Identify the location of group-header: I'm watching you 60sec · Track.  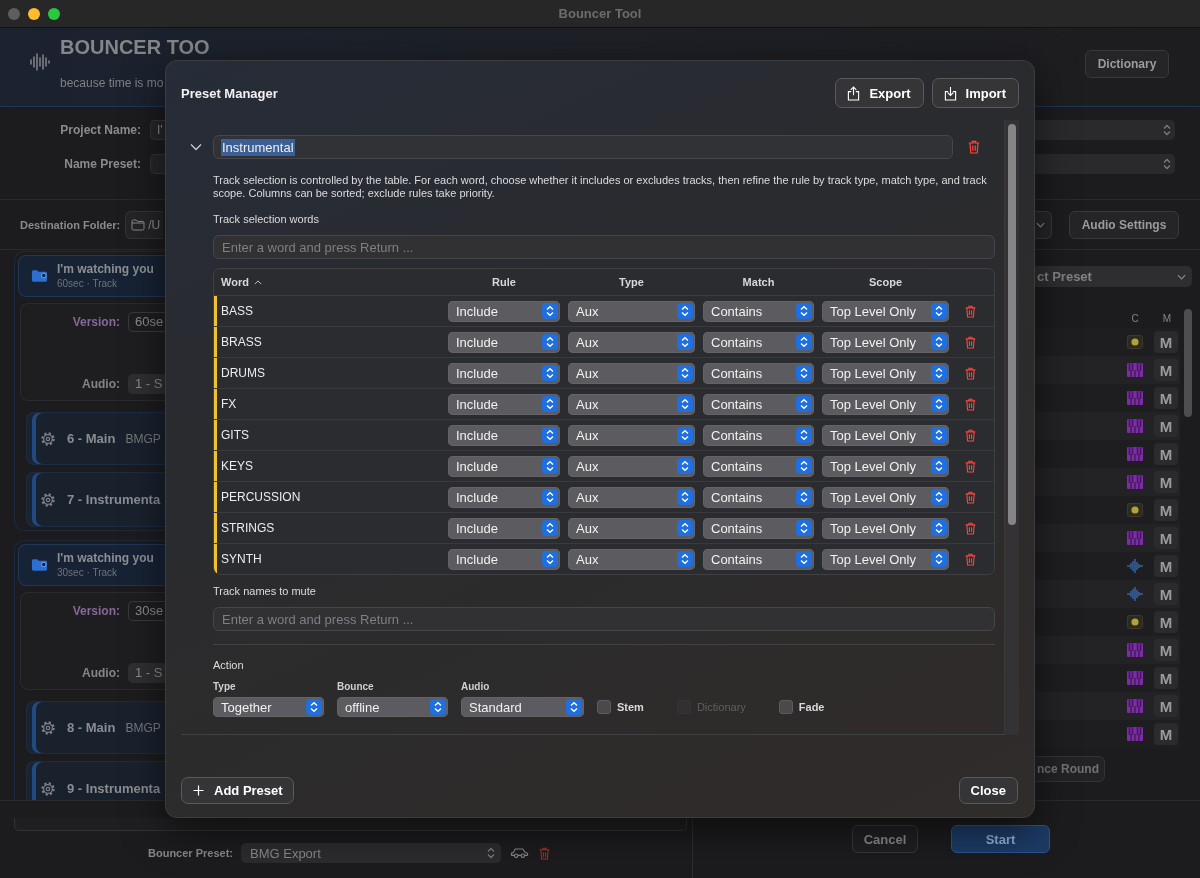
(91, 276).